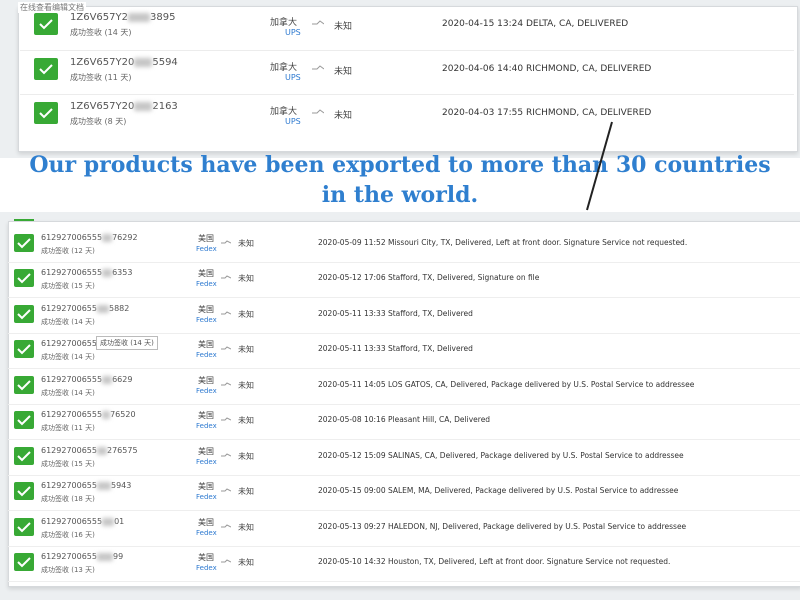  What do you see at coordinates (89, 450) in the screenshot?
I see `tracking-number: 61292700655 276575` at bounding box center [89, 450].